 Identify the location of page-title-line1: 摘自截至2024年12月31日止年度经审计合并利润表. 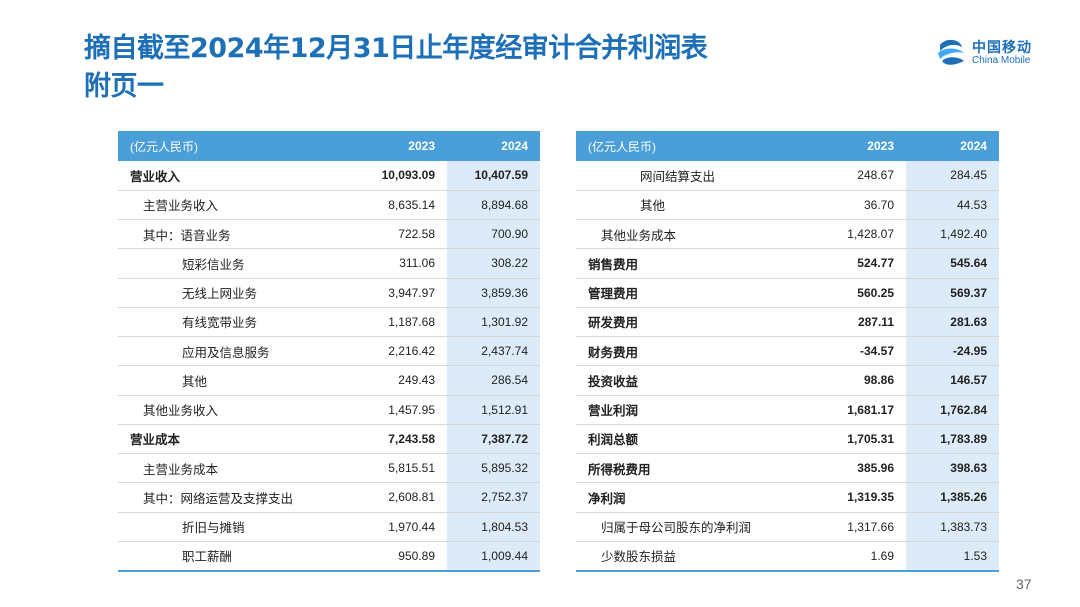
(396, 48).